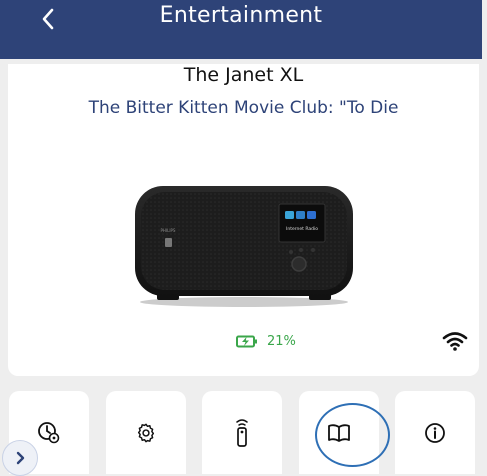 This screenshot has height=476, width=487. What do you see at coordinates (455, 341) in the screenshot?
I see `wifi-icon` at bounding box center [455, 341].